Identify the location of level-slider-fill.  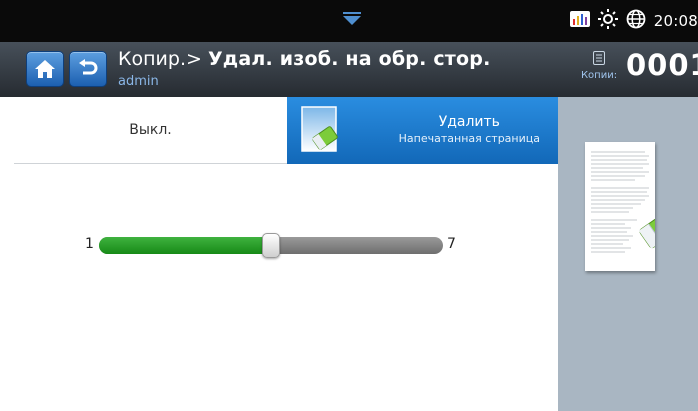
(185, 245).